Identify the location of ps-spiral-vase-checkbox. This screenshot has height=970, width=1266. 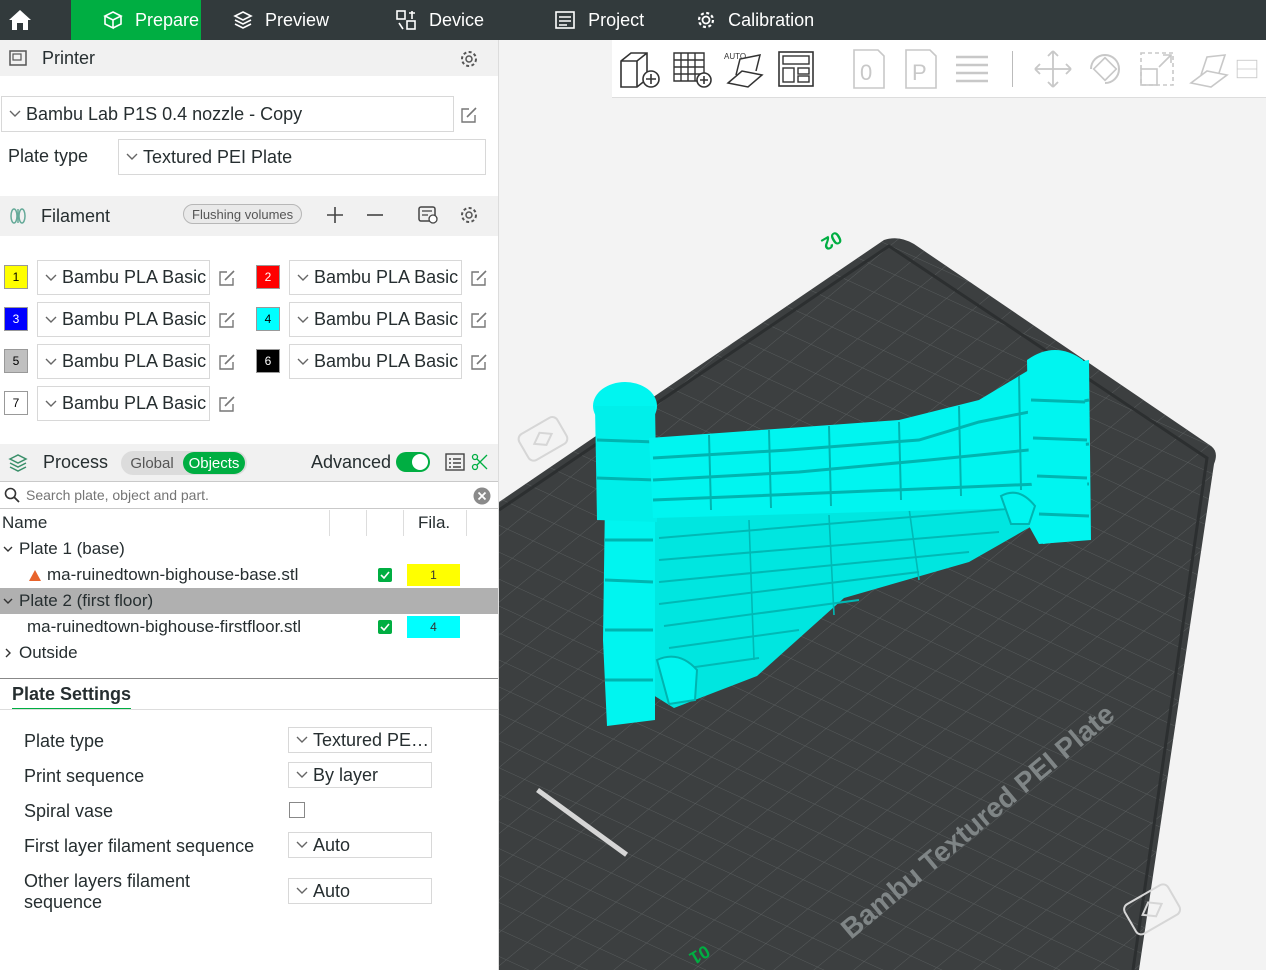
(297, 810).